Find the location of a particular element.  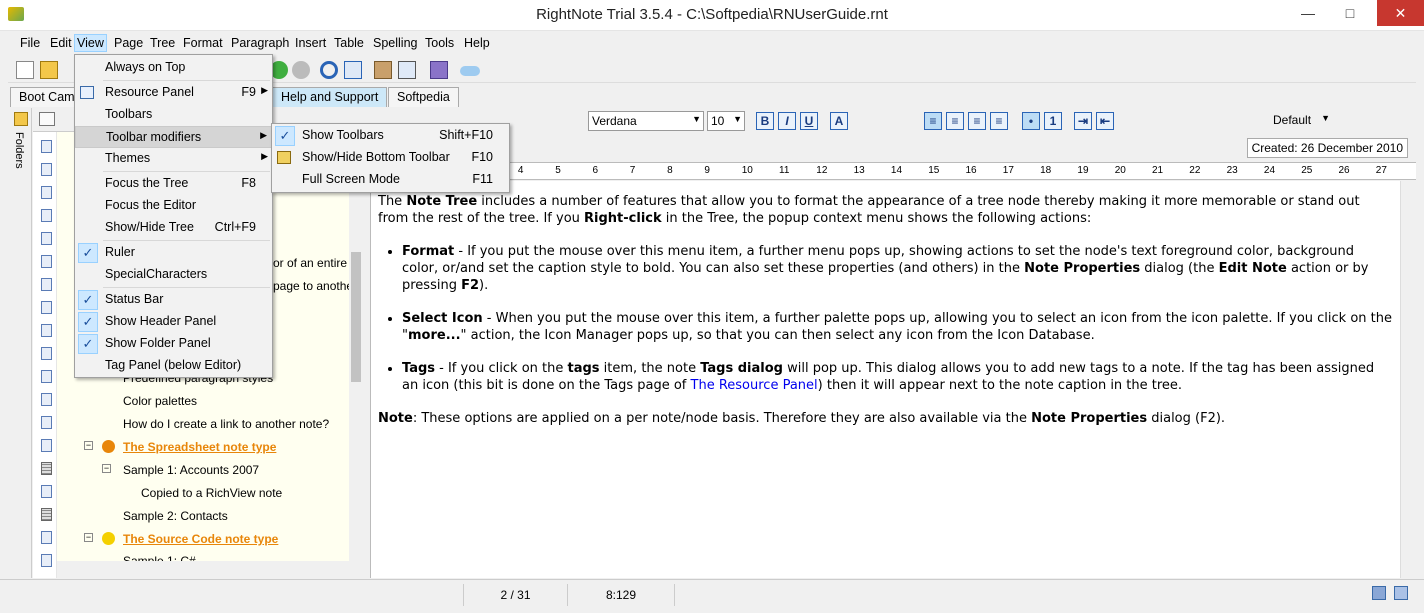

italic-button: I is located at coordinates (787, 121).